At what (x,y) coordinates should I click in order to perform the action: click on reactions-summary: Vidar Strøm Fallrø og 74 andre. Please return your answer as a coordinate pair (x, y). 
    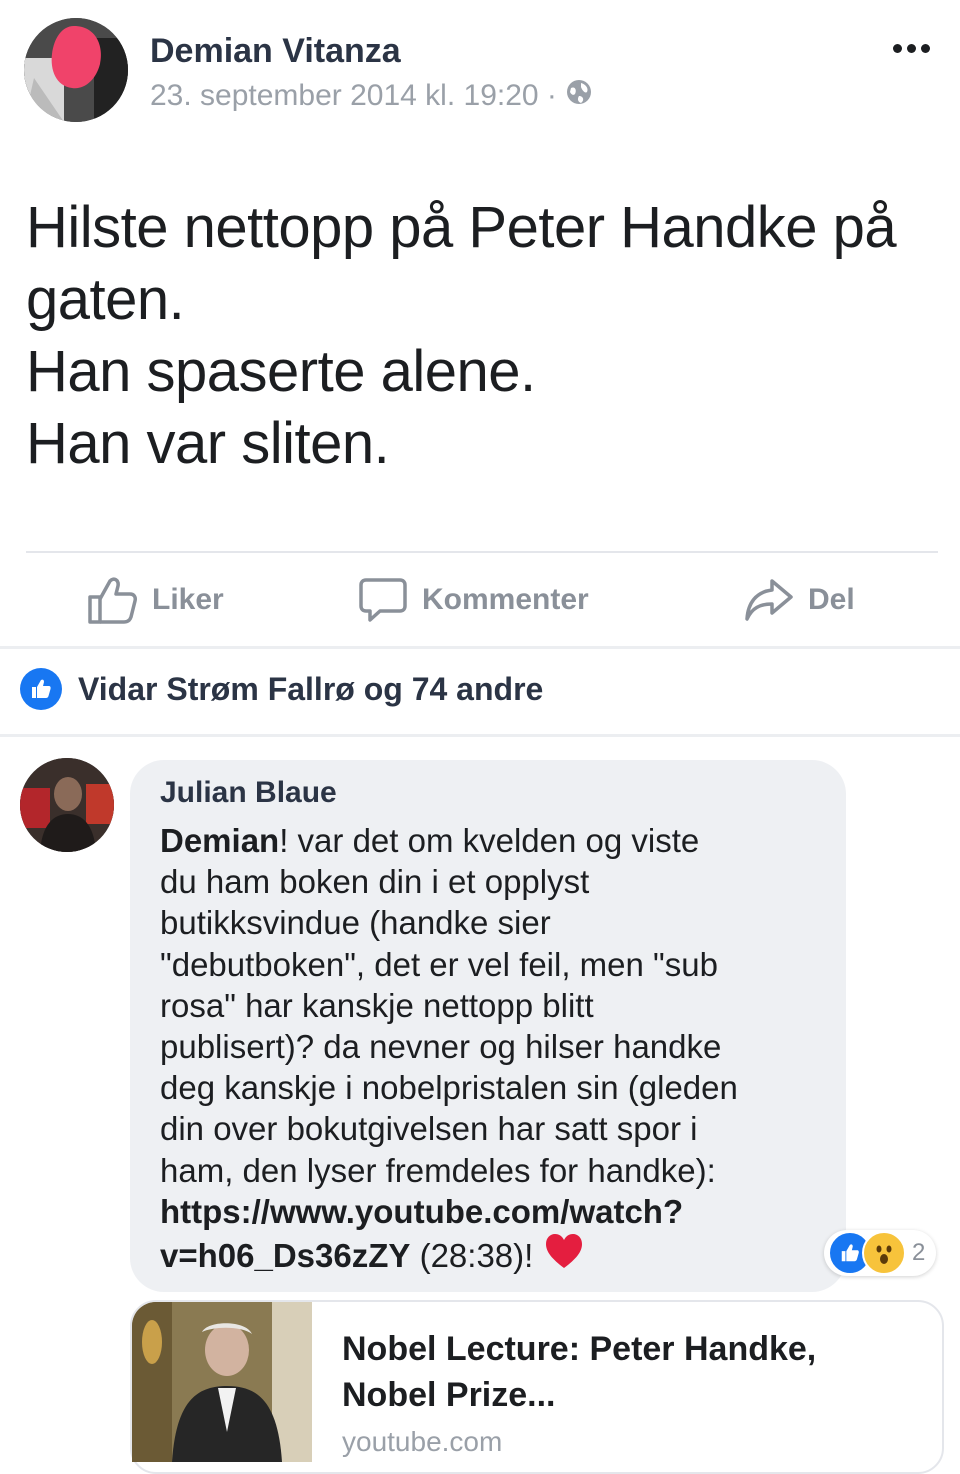
    Looking at the image, I should click on (281, 689).